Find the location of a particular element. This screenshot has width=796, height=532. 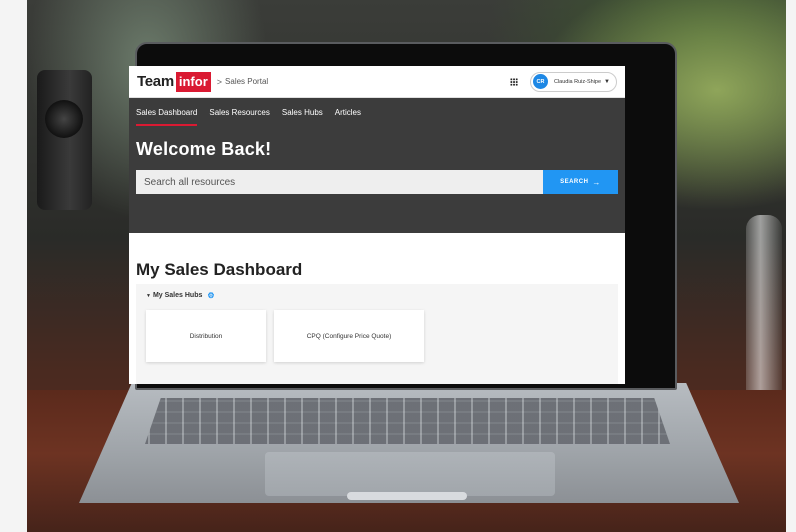

welcome-heading: Welcome Back! is located at coordinates (204, 149).